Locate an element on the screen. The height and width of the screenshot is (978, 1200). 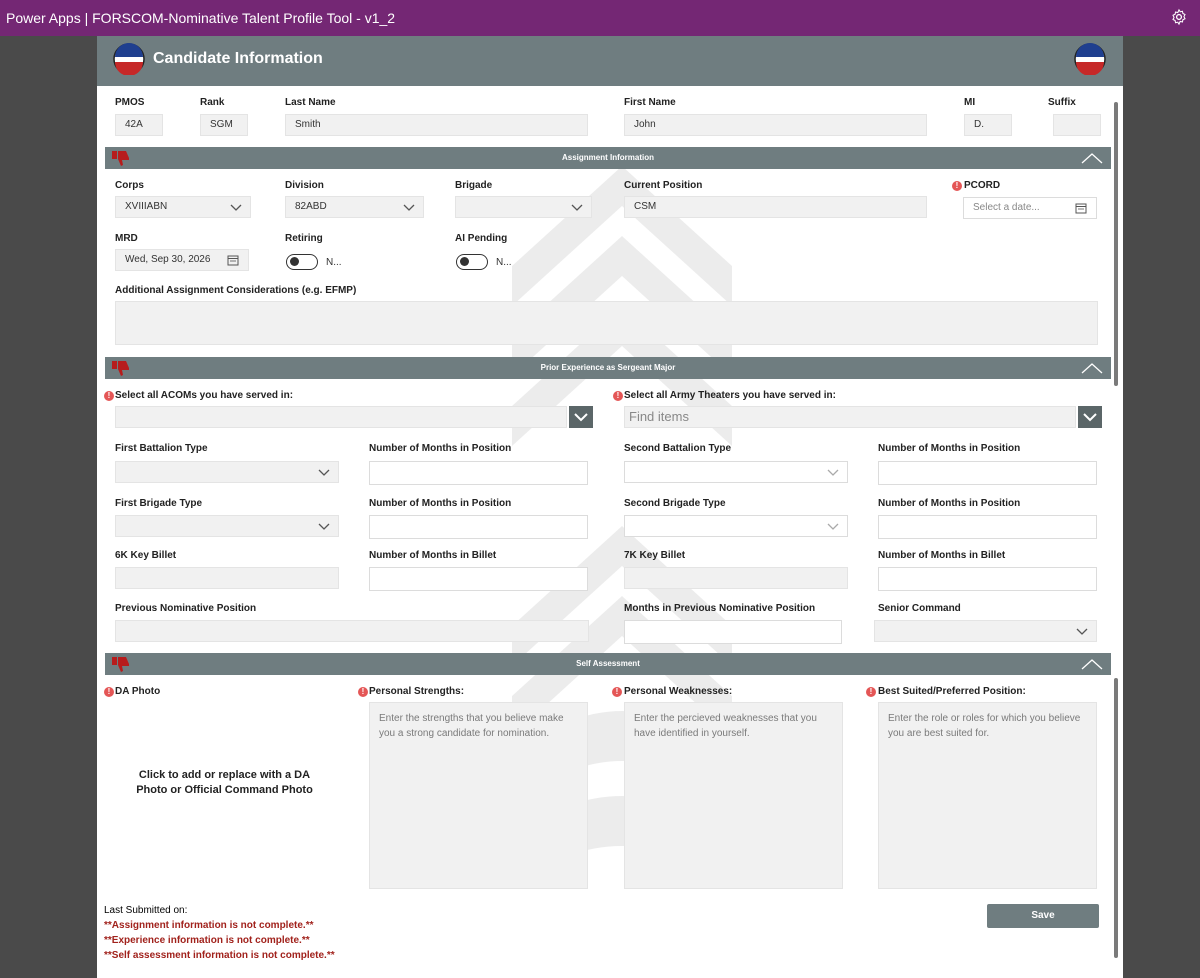
key-billet-6k-months-input is located at coordinates (478, 579).